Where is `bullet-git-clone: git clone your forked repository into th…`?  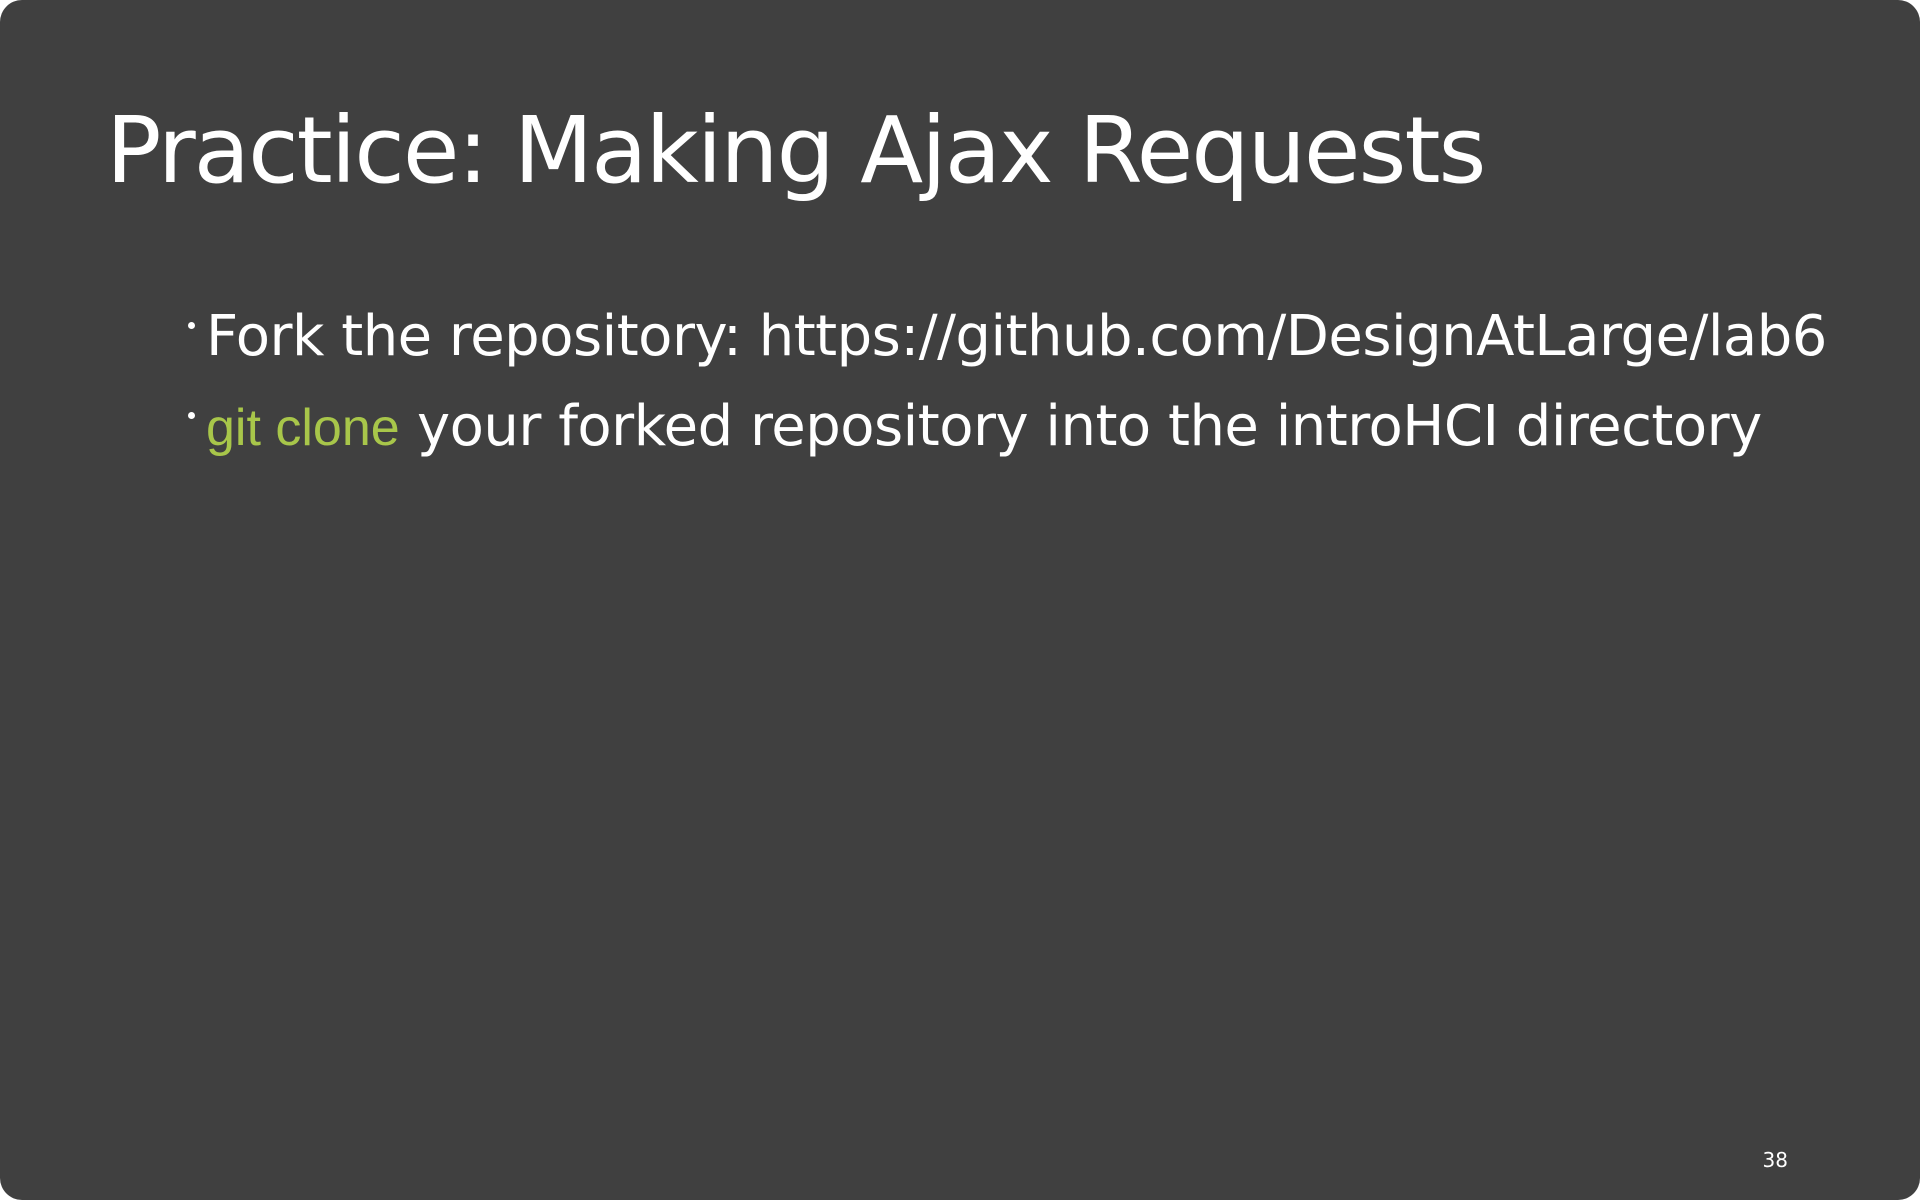
bullet-git-clone: git clone your forked repository into th… is located at coordinates (1005, 427).